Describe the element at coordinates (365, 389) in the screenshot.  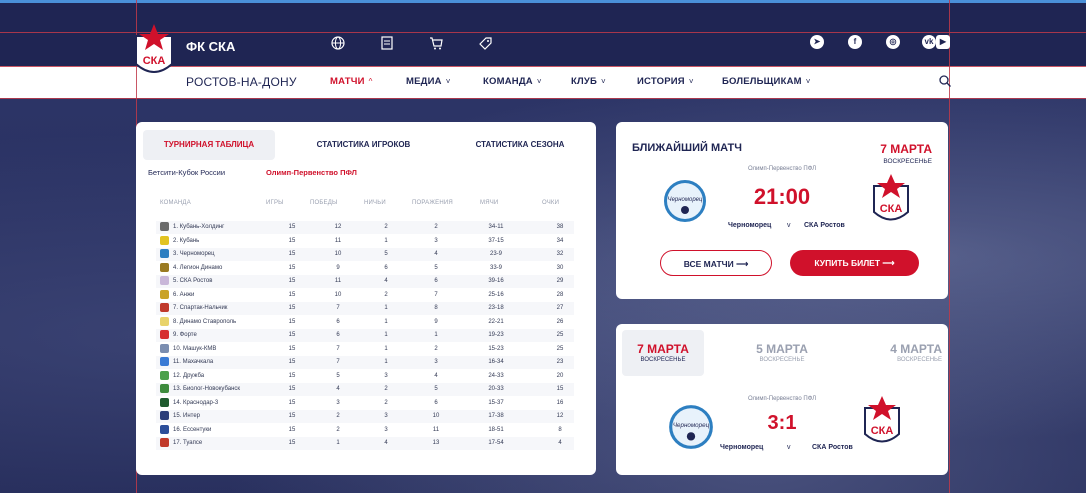
I see `table-row: 13. Биолог-Новокубанск 15 4 2 5 20-33 15` at that location.